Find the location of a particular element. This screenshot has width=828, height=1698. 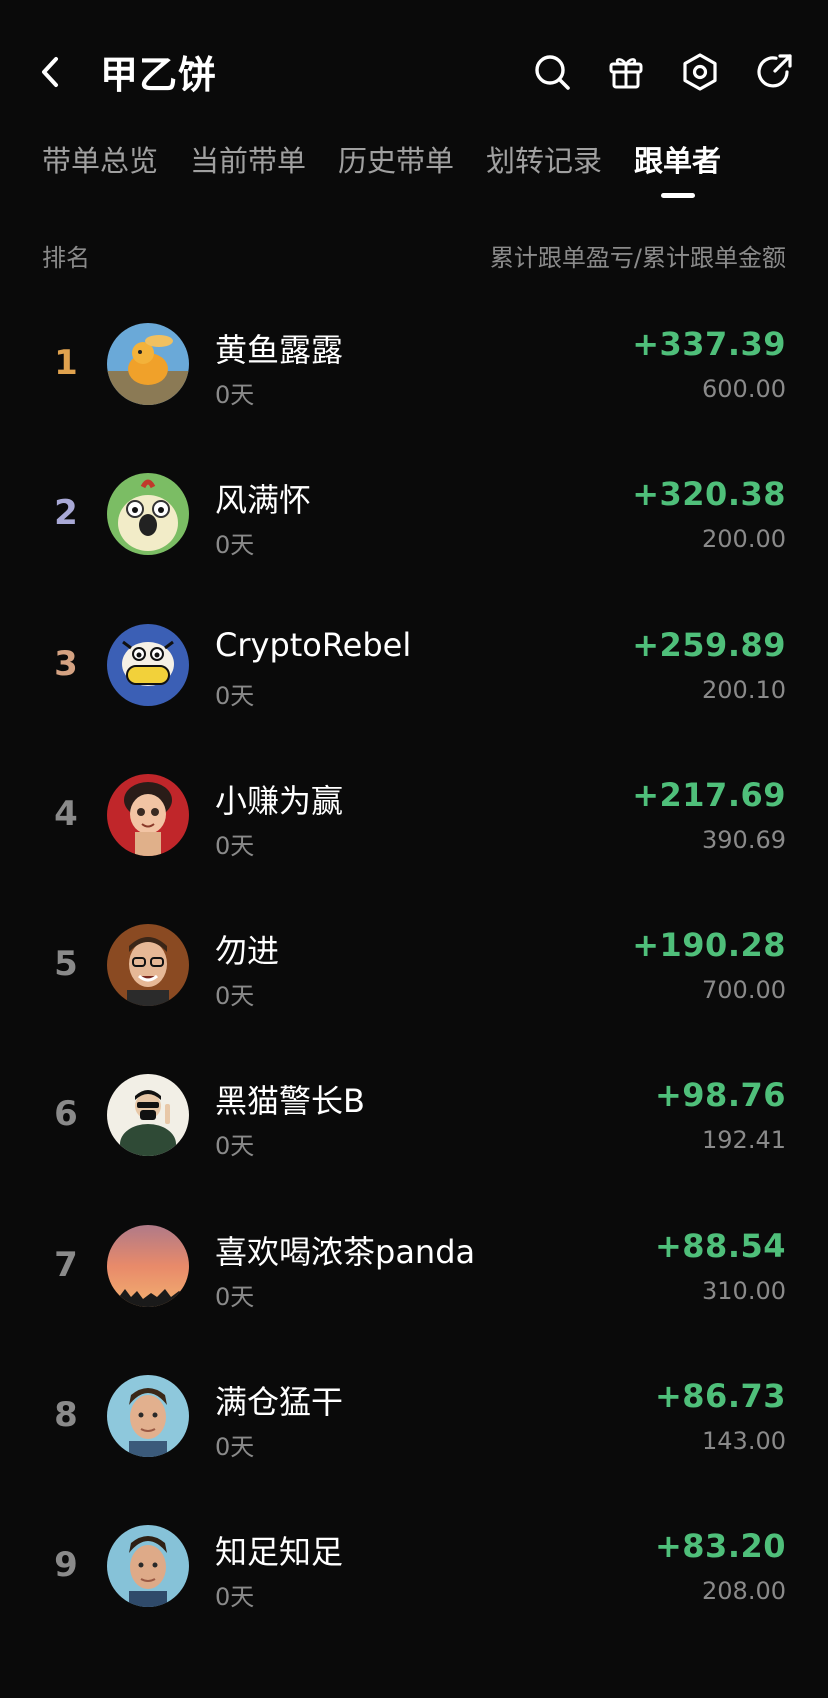

cumulative-amount: 600.00 is located at coordinates (744, 389).